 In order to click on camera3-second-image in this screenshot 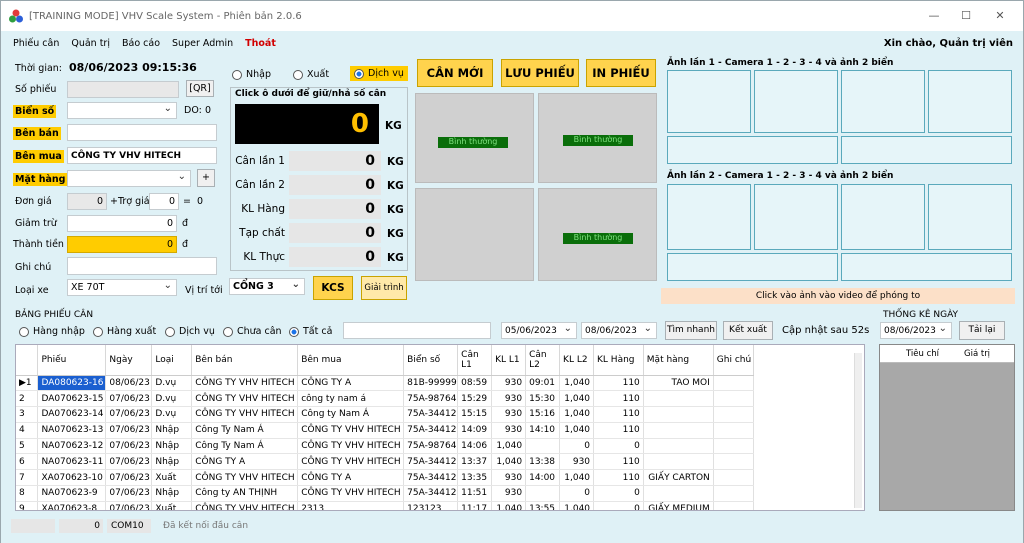, I will do `click(883, 217)`.